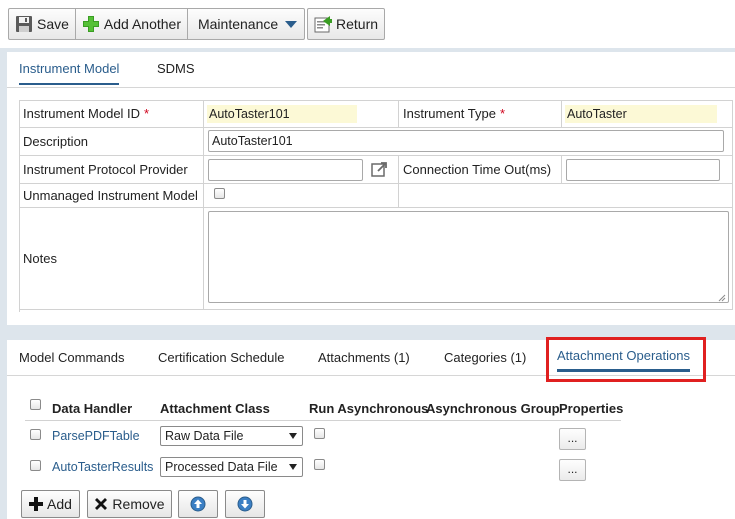 The width and height of the screenshot is (735, 519). Describe the element at coordinates (221, 357) in the screenshot. I see `tab-certification-schedule: Certification Schedule` at that location.